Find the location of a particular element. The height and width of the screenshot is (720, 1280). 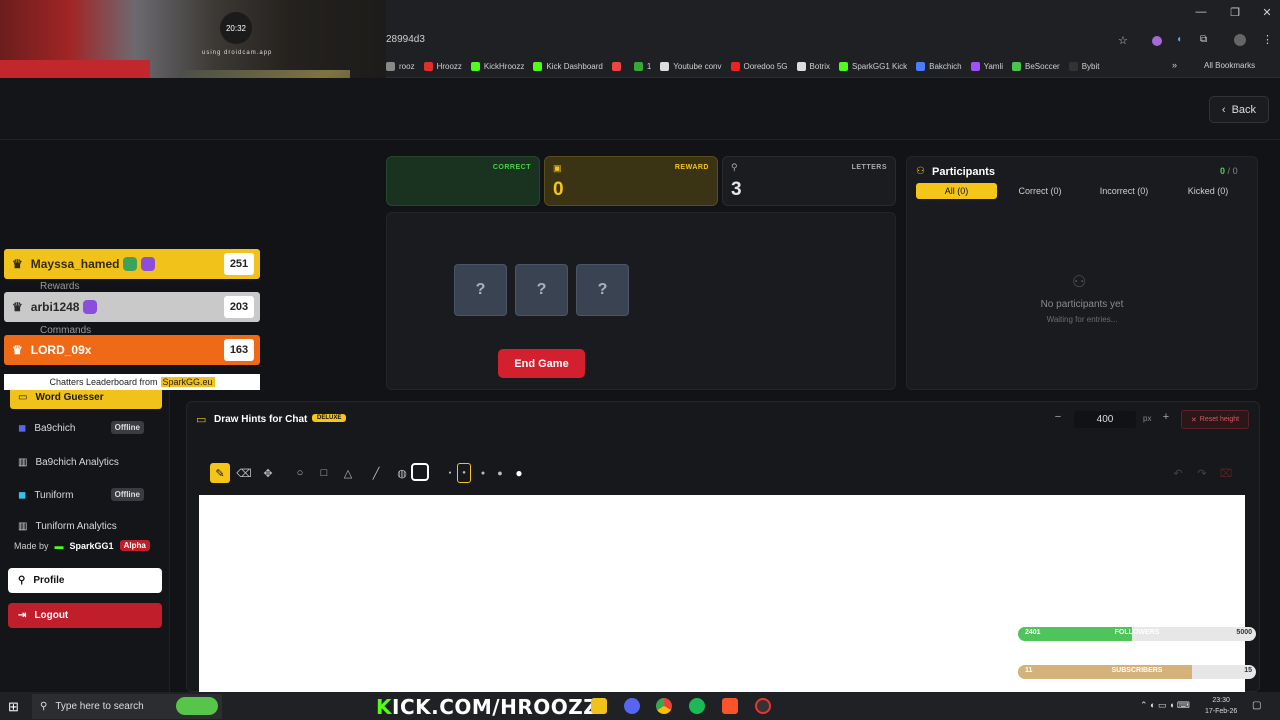

pencil-icon: ✎ is located at coordinates (220, 473).